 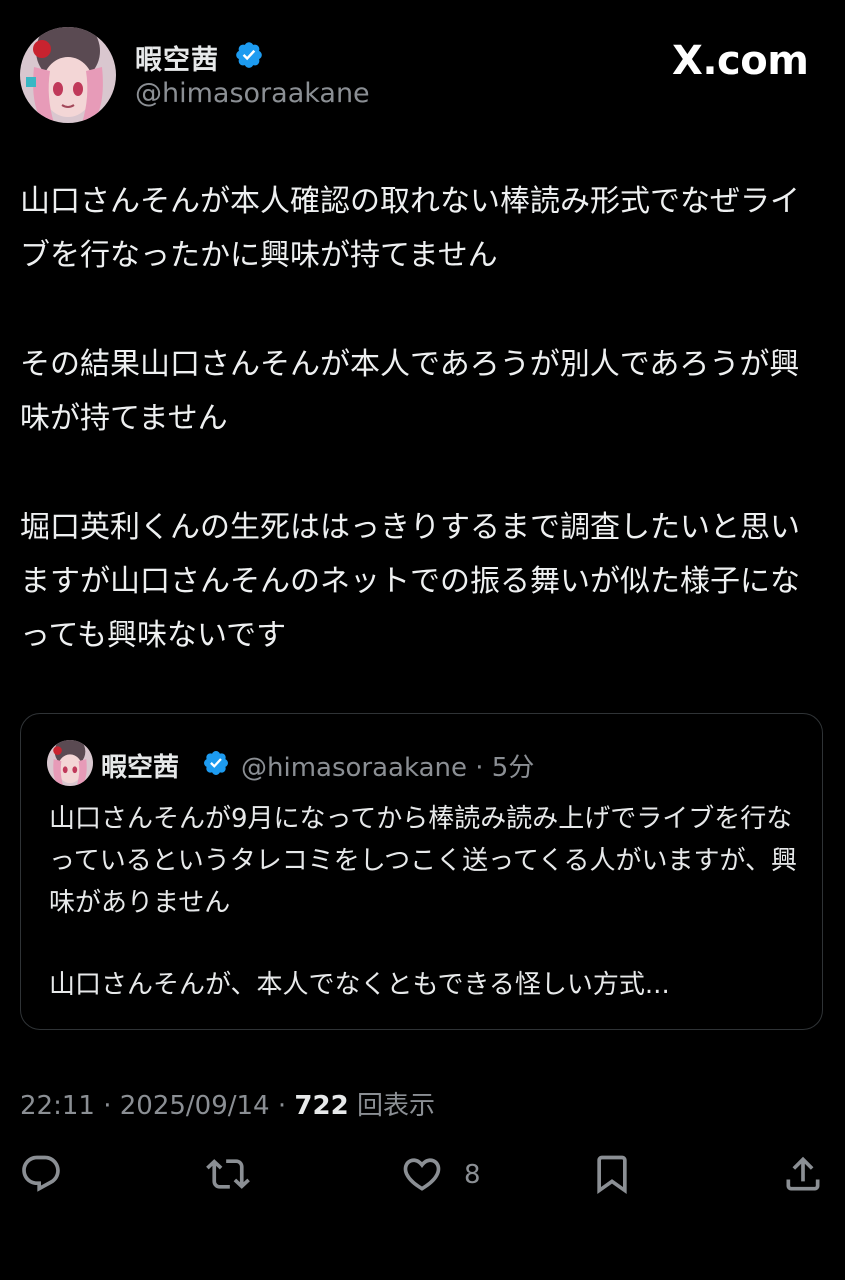 I want to click on quoted-handle-time: @himasoraakane · 5分, so click(x=387, y=765).